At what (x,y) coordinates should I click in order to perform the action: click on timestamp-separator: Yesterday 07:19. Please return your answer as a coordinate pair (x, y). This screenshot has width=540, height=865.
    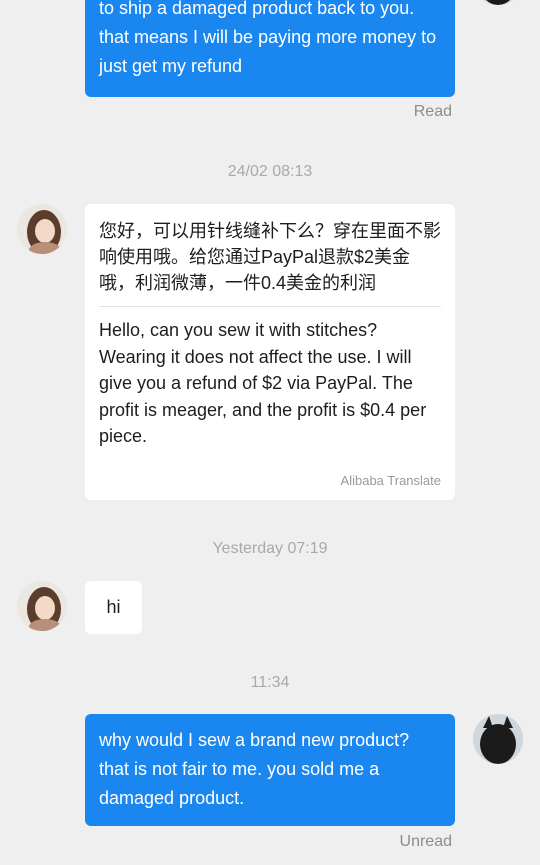
    Looking at the image, I should click on (270, 548).